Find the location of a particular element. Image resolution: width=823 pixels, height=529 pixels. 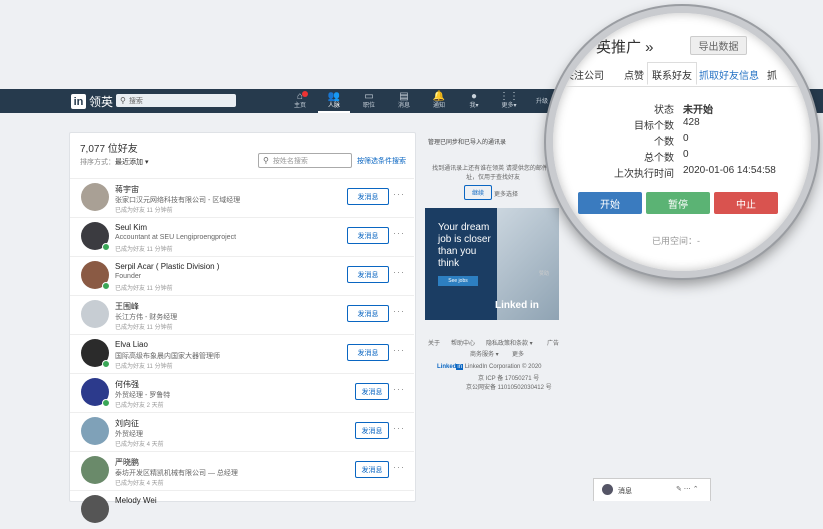

footer-icp: 京 ICP 备 17050271 号 is located at coordinates (508, 377).